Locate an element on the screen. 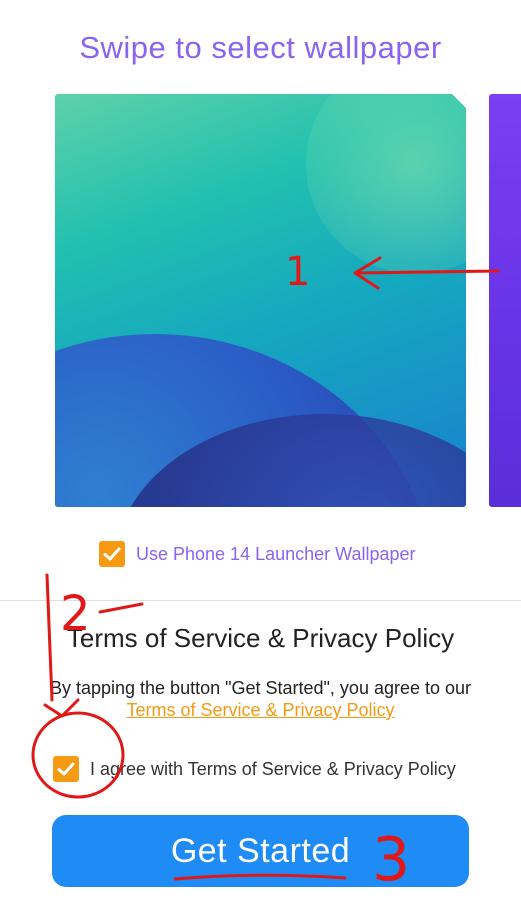 This screenshot has width=521, height=914. use-wallpaper-checkbox is located at coordinates (112, 554).